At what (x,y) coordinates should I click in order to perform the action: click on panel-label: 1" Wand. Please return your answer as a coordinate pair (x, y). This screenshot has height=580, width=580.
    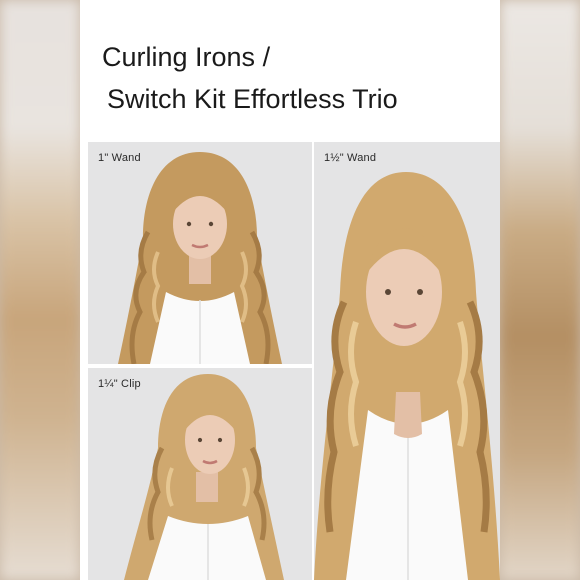
    Looking at the image, I should click on (119, 158).